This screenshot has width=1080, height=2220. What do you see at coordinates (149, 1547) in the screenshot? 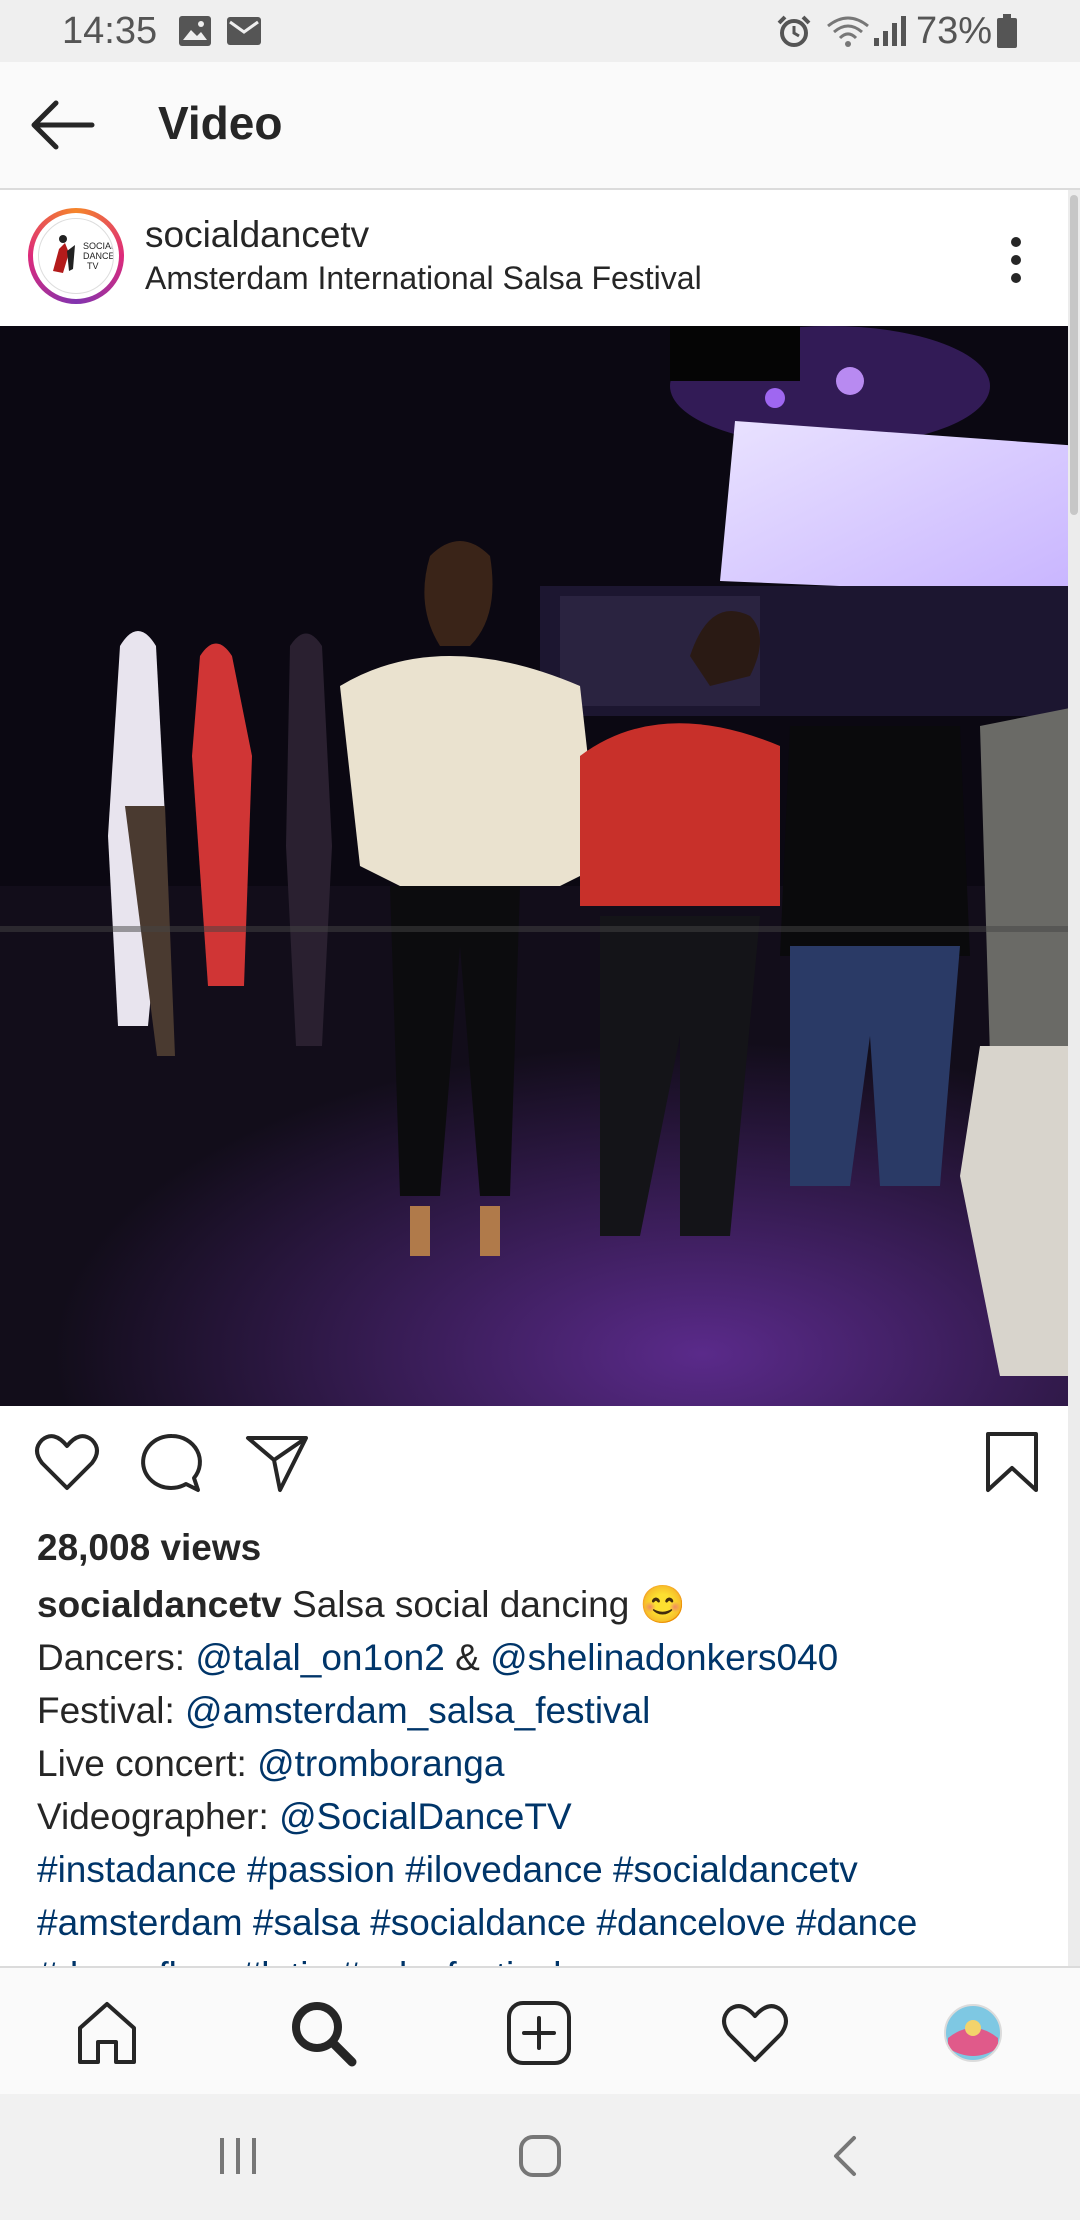
I see `view-count: 28,008 views` at bounding box center [149, 1547].